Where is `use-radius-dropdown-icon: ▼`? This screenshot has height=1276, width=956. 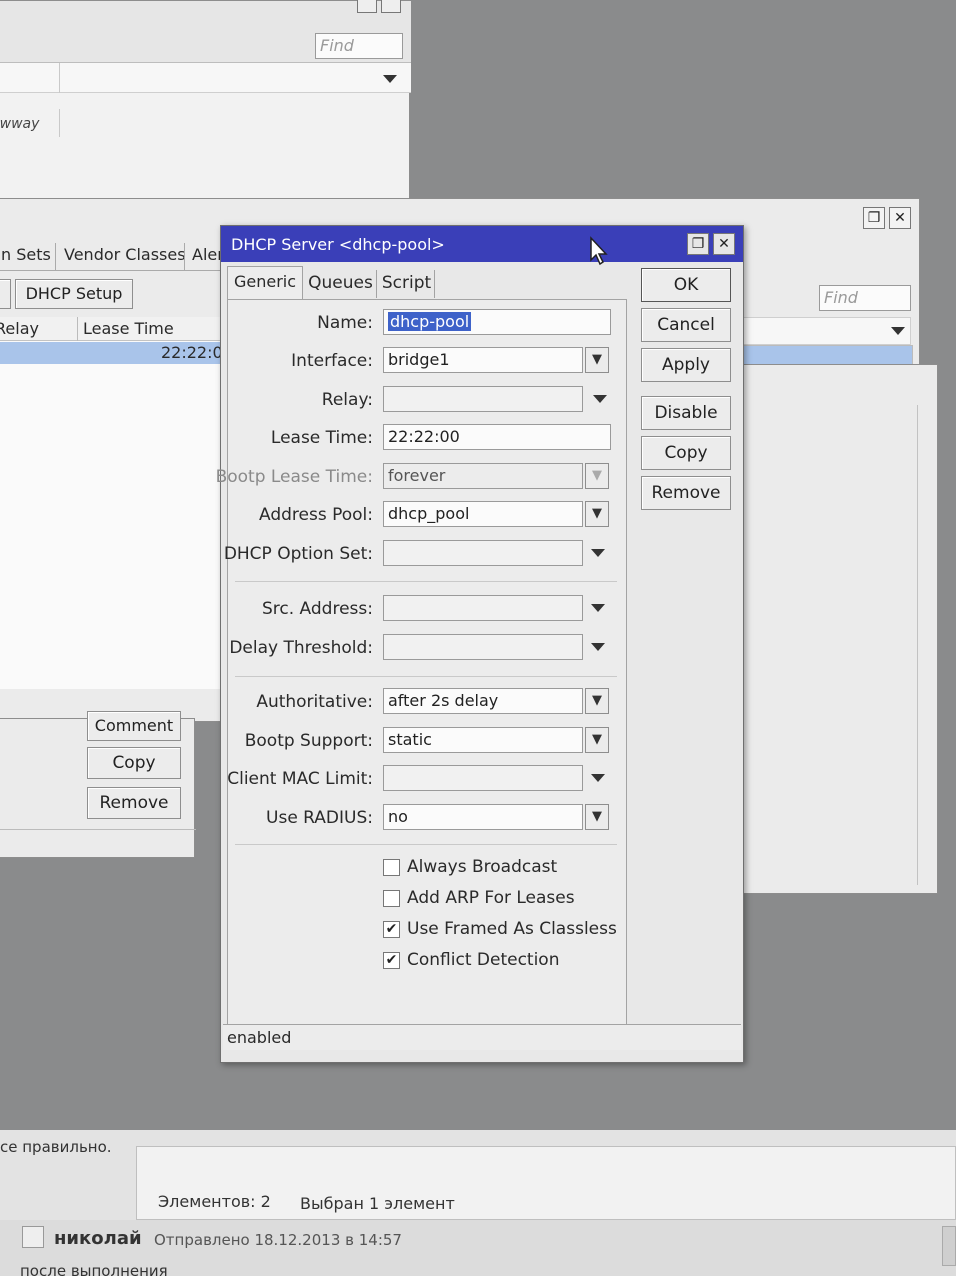
use-radius-dropdown-icon: ▼ is located at coordinates (597, 817).